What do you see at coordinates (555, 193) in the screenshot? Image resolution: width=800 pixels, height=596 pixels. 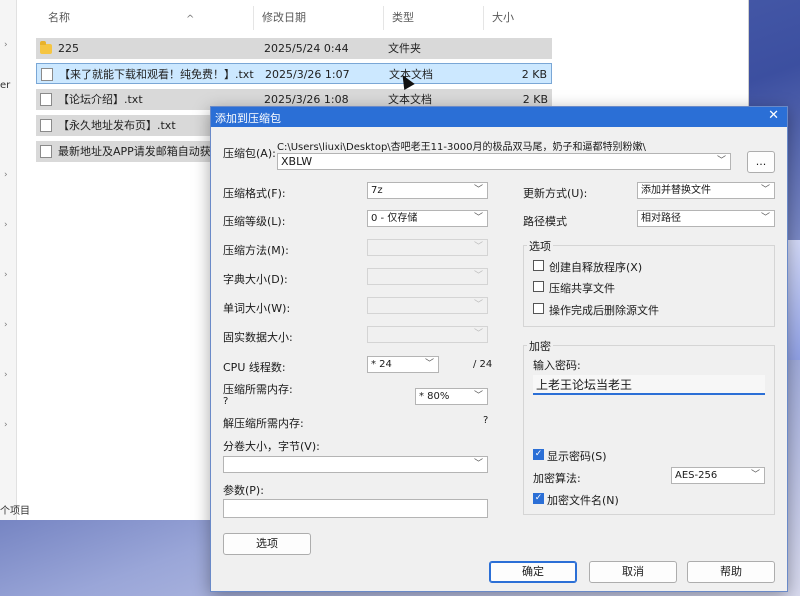 I see `update-mode-label: 更新方式(U):` at bounding box center [555, 193].